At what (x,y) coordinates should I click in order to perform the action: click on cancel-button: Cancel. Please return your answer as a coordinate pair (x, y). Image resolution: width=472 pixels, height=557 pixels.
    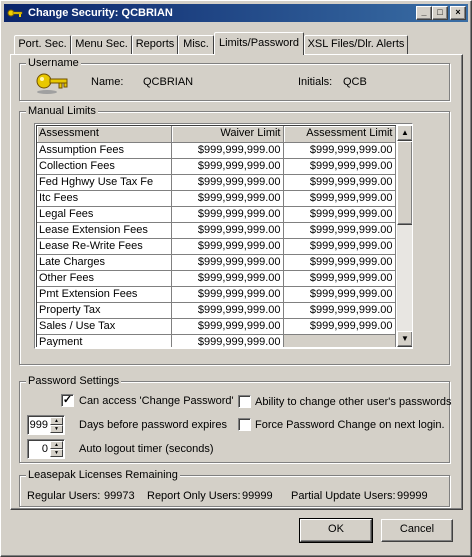
    Looking at the image, I should click on (417, 530).